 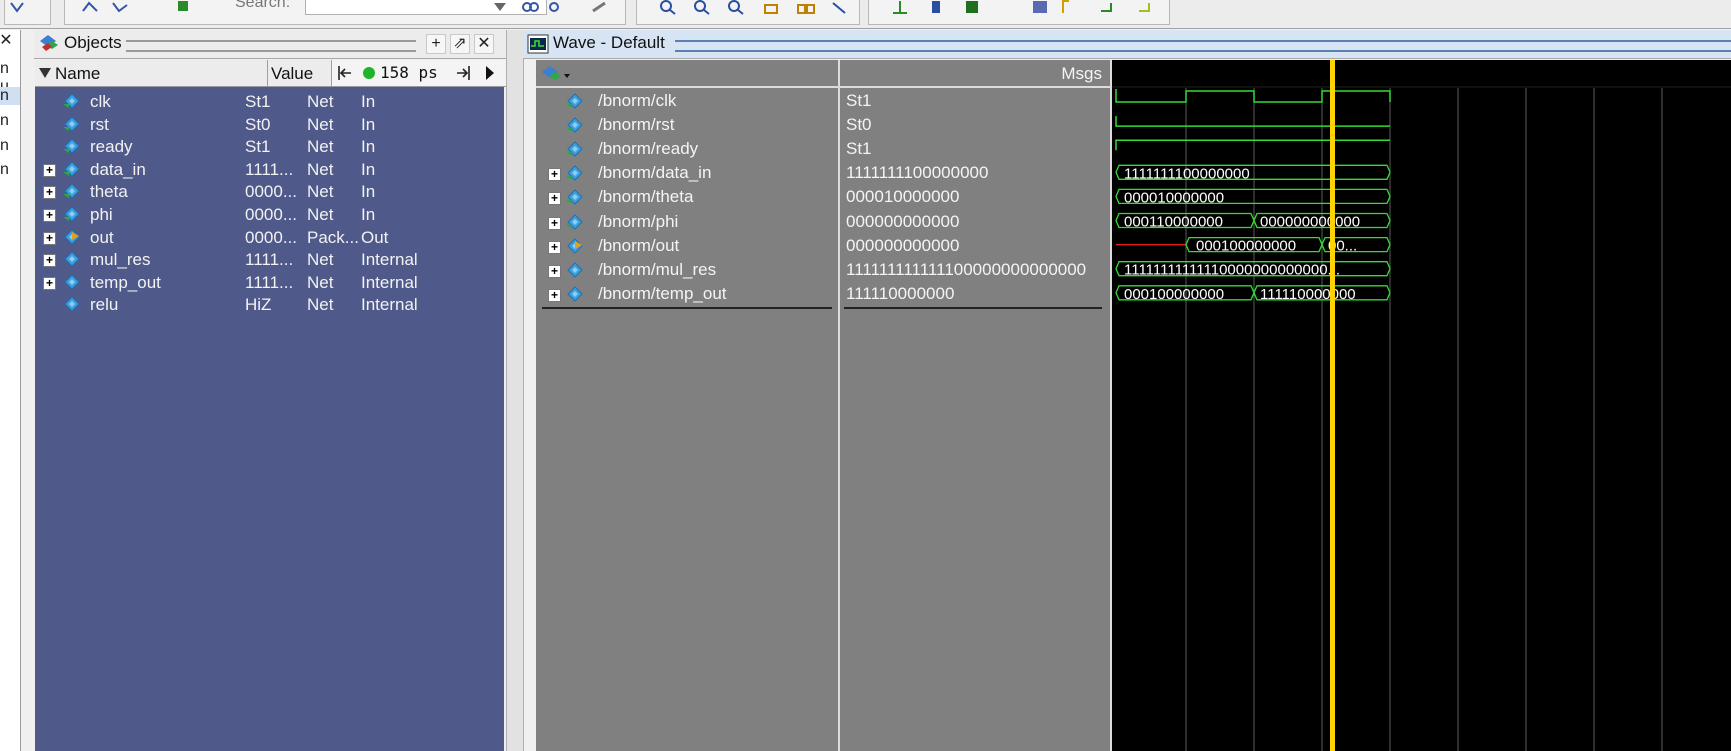 What do you see at coordinates (368, 147) in the screenshot?
I see `object-mode: In` at bounding box center [368, 147].